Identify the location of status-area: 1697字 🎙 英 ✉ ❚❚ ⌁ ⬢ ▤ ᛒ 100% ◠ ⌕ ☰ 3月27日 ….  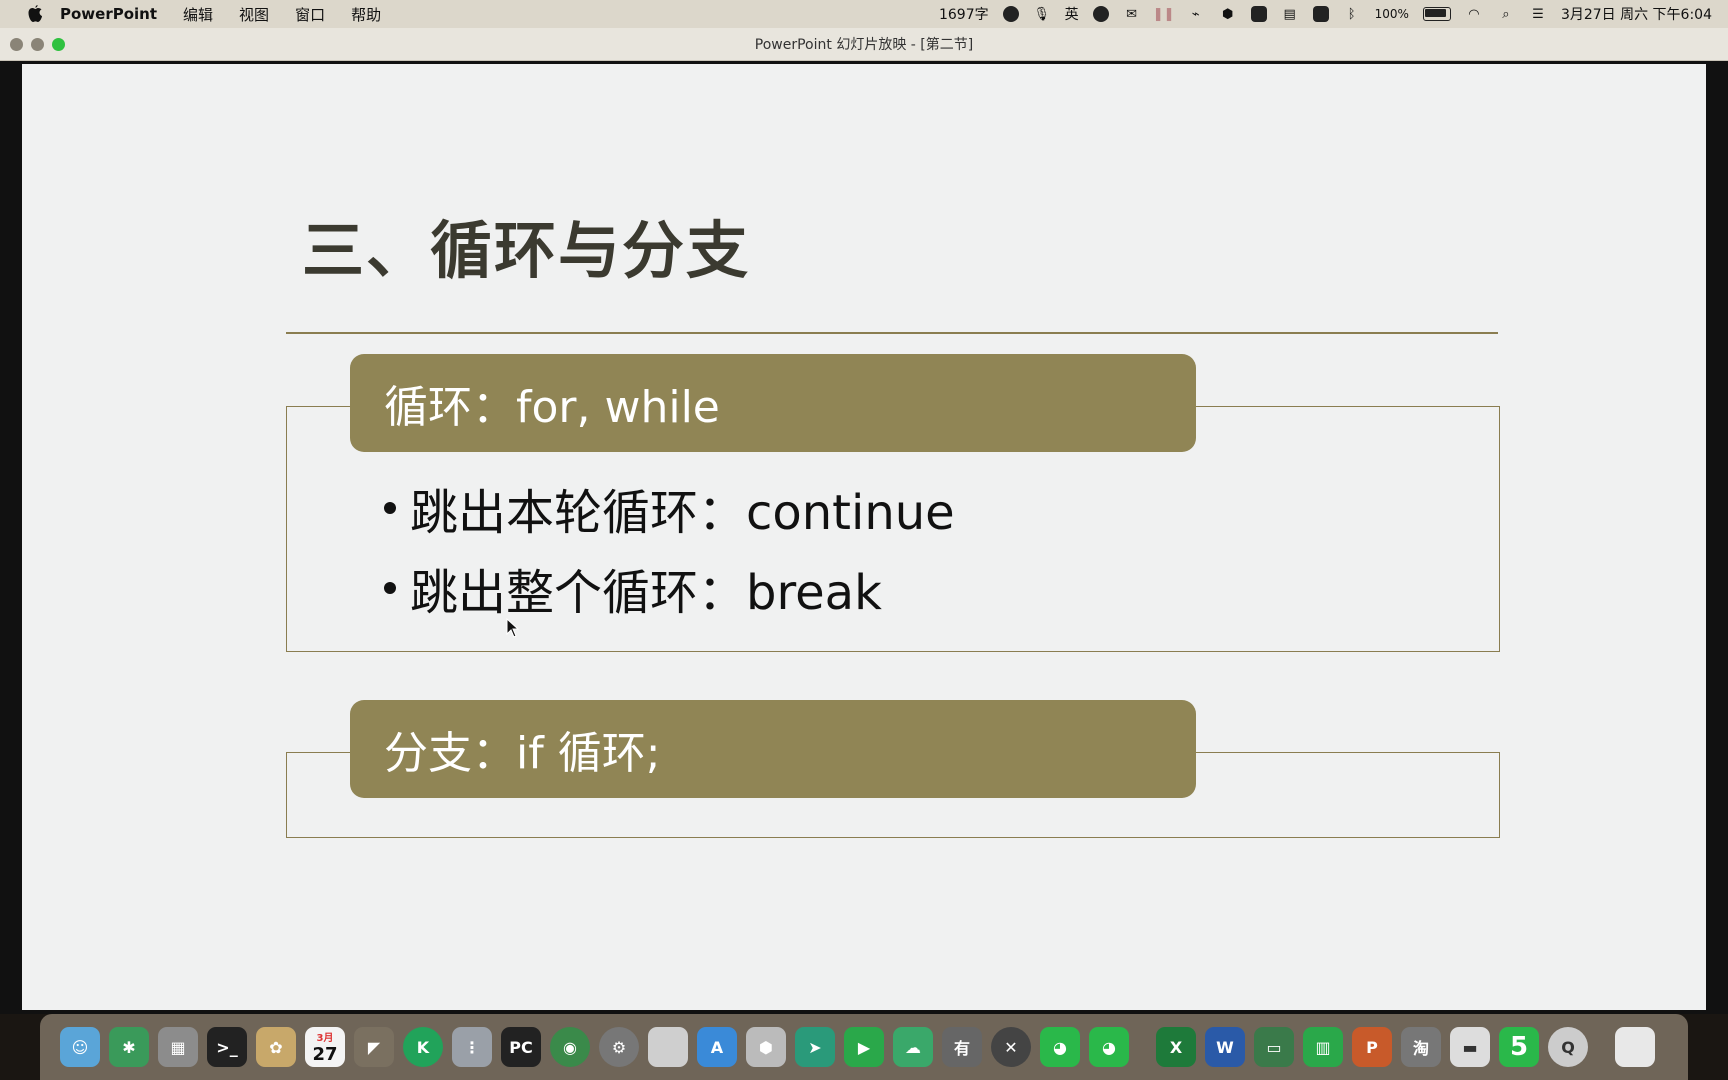
(1325, 14).